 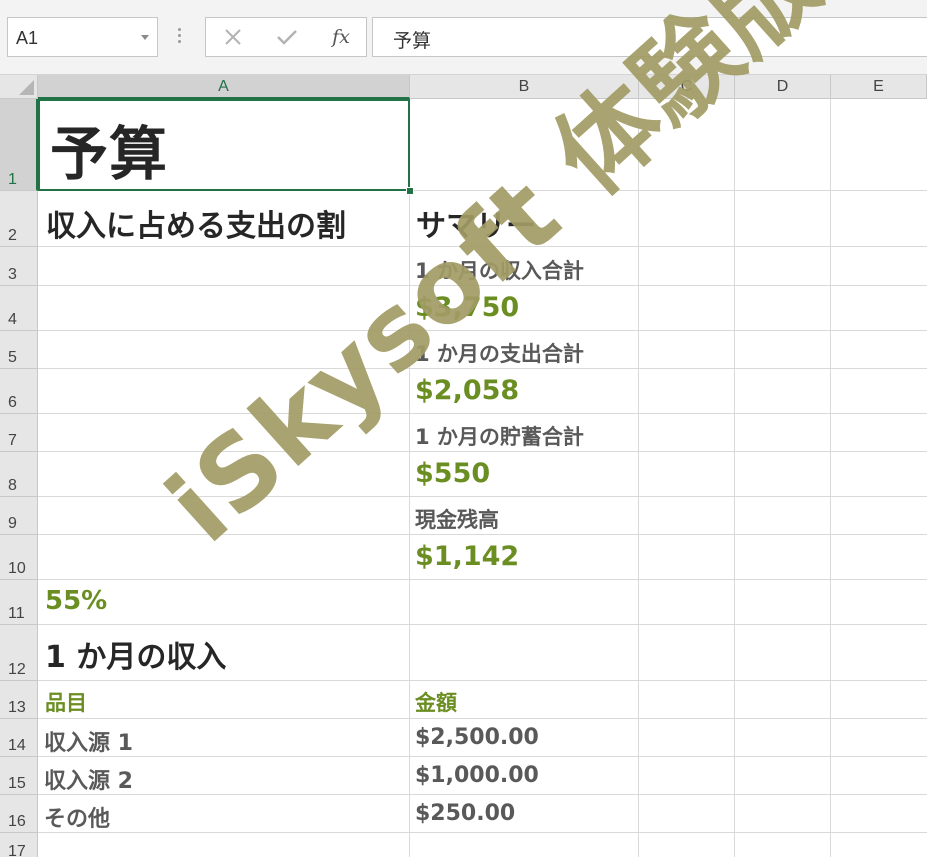 I want to click on row-number: 8, so click(x=12, y=485).